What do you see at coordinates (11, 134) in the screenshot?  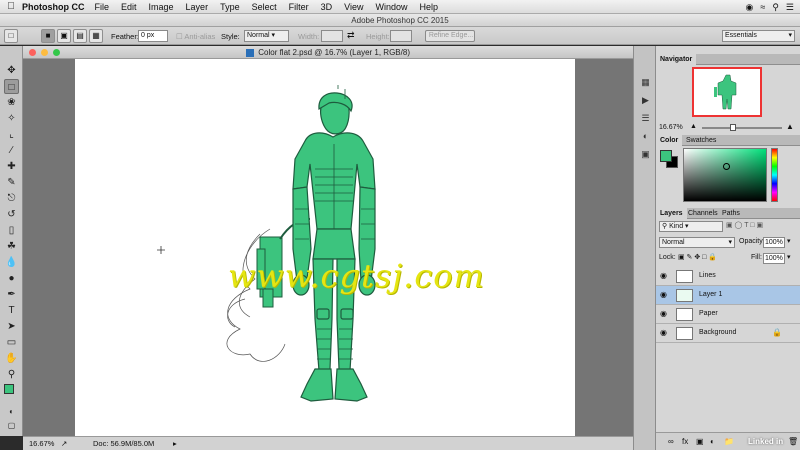 I see `crop-tool-icon: ⌞` at bounding box center [11, 134].